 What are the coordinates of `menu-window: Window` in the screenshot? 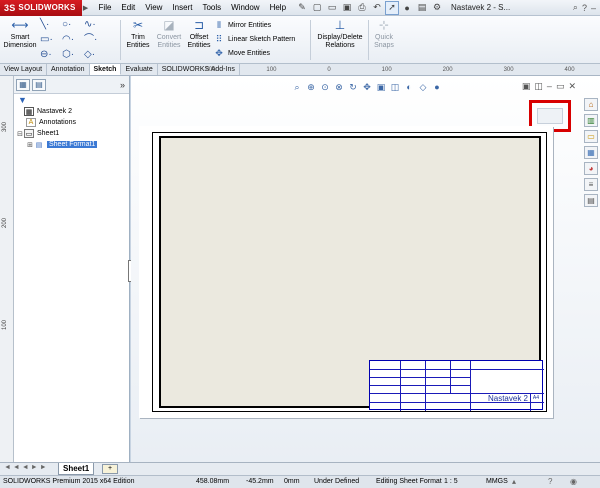 It's located at (245, 8).